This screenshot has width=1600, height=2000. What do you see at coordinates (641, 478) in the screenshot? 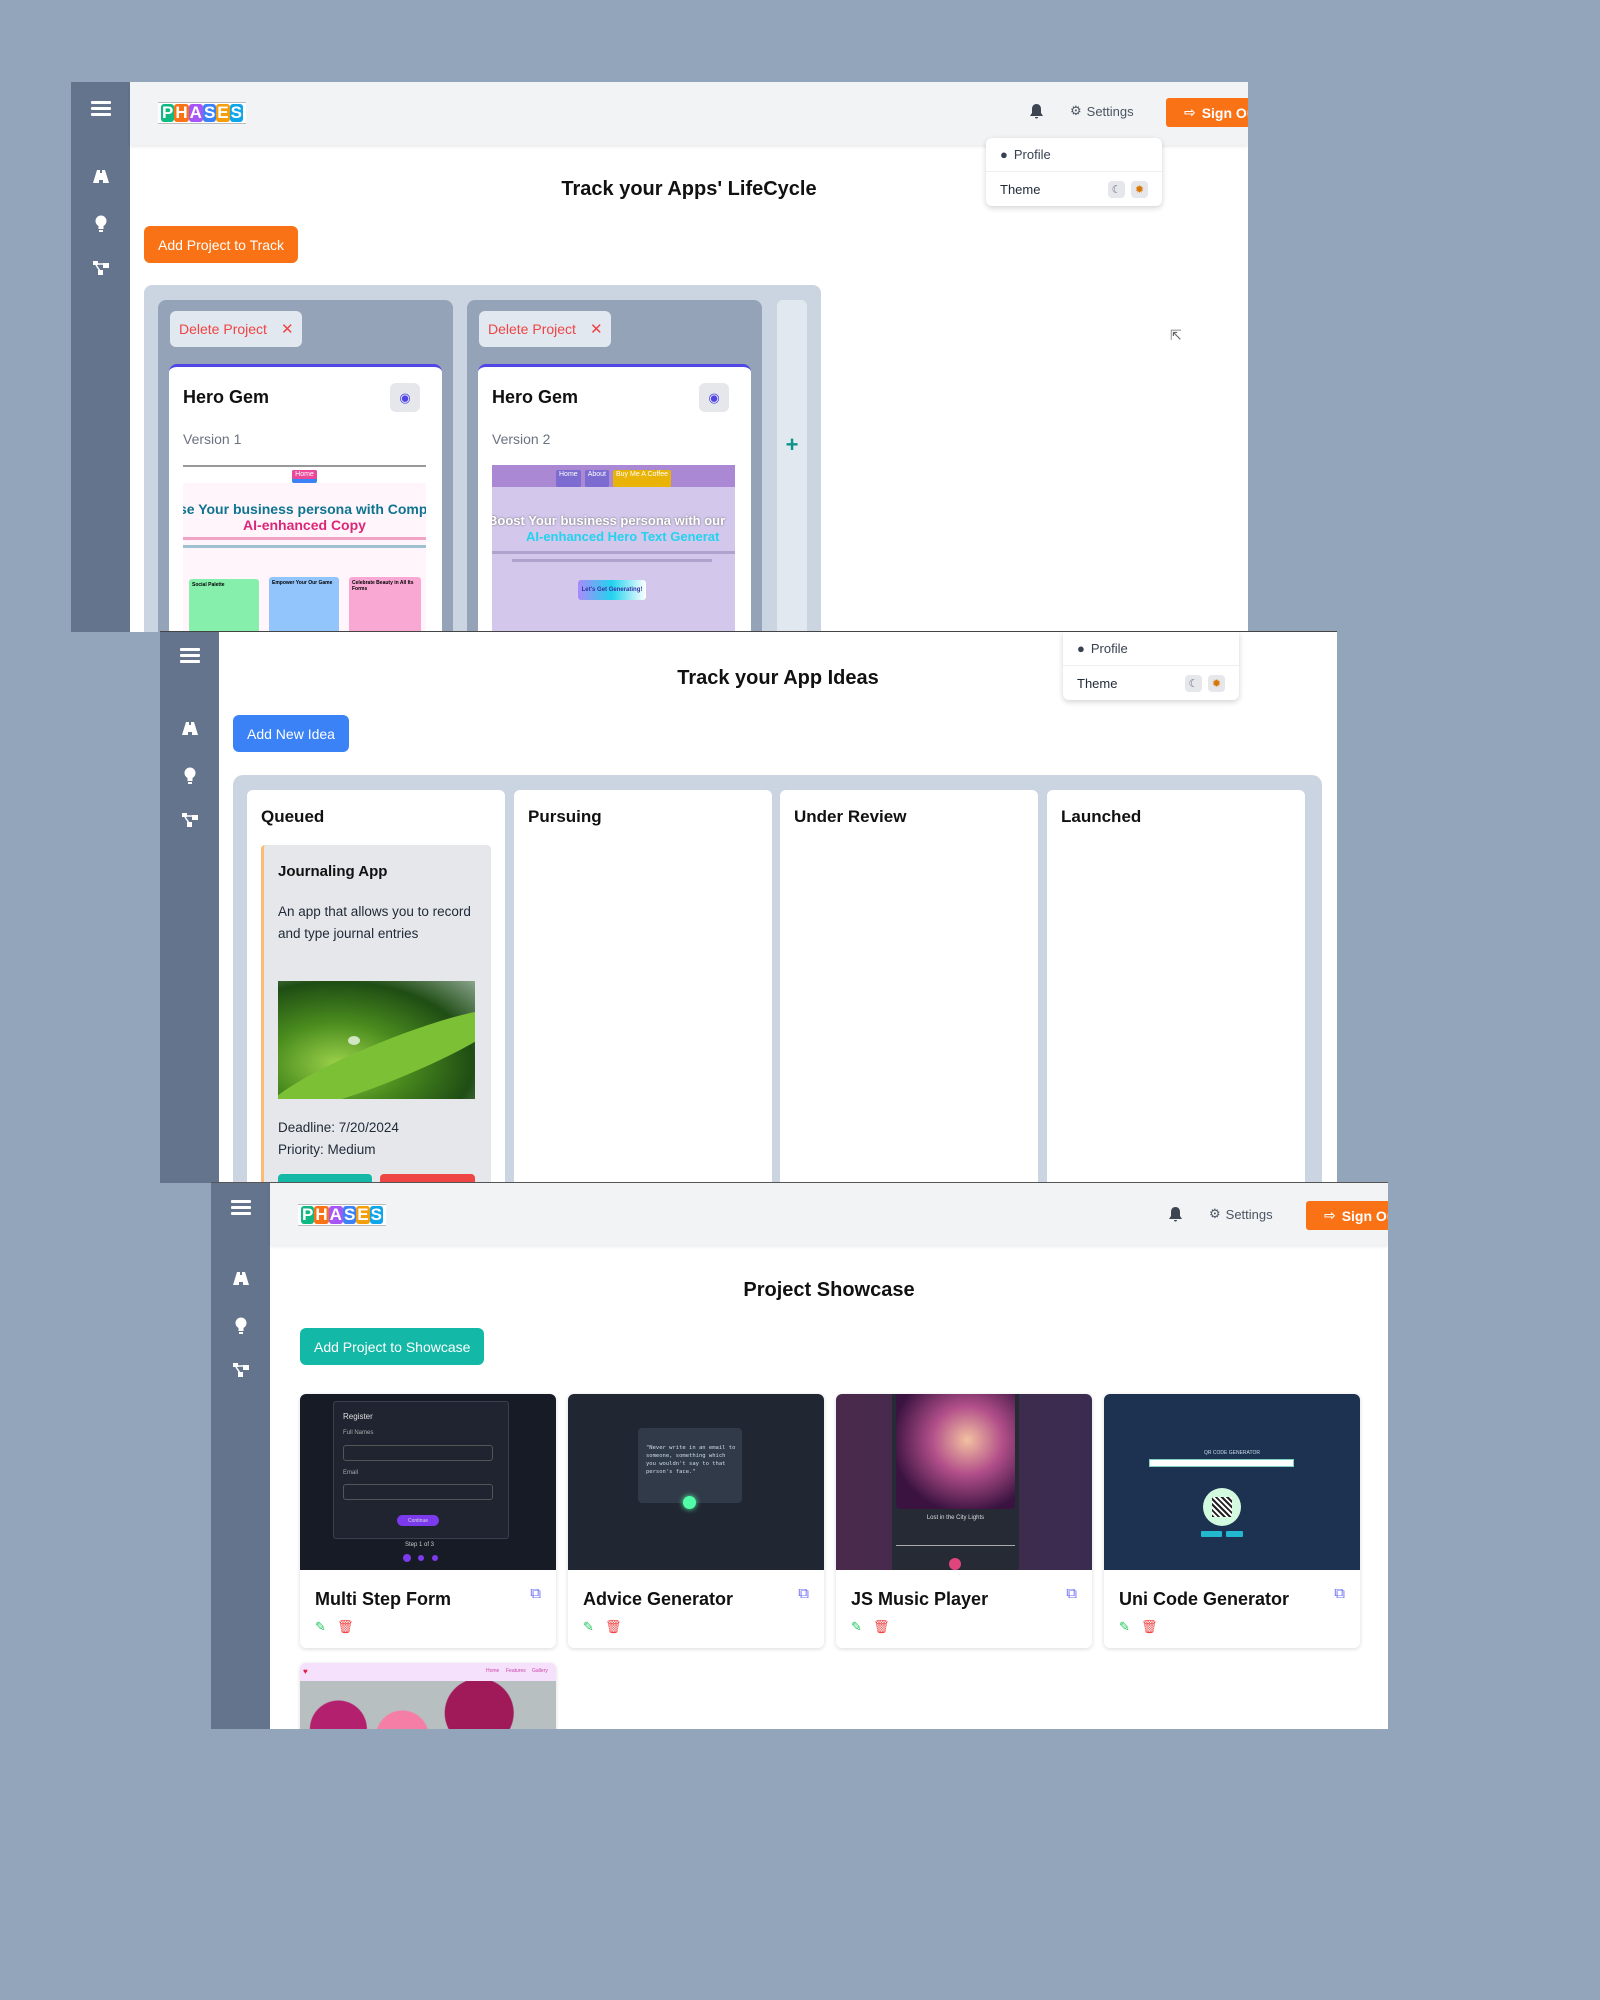
I see `preview-nav: Buy Me A Coffee` at bounding box center [641, 478].